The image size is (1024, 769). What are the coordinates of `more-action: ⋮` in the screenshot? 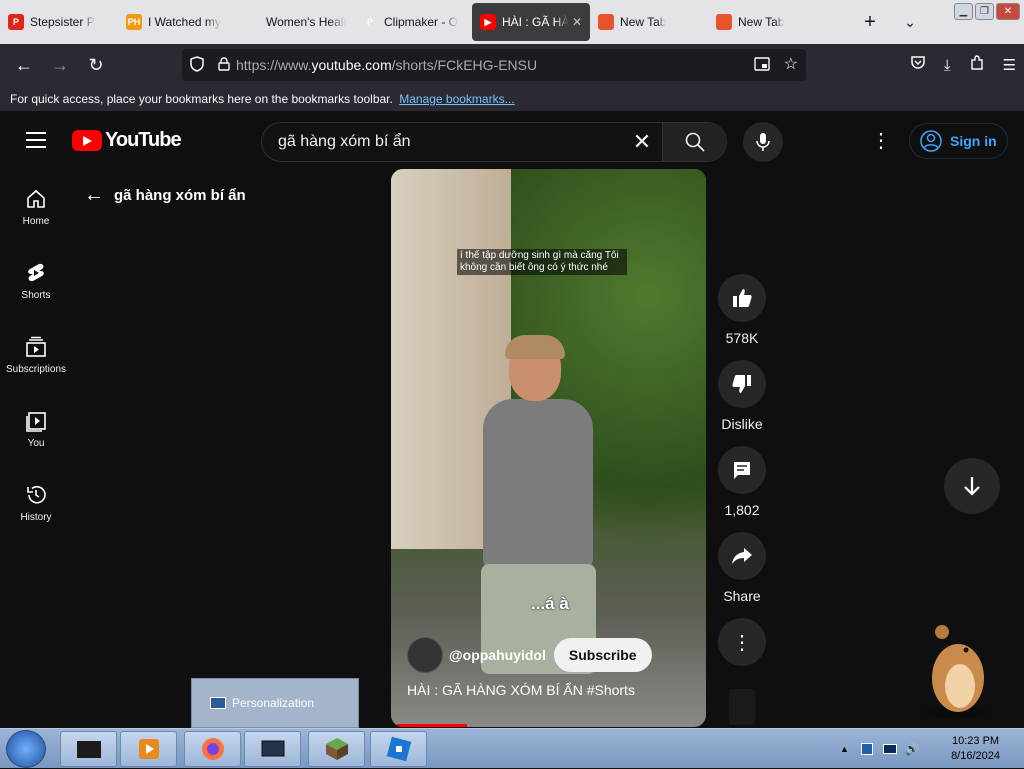 It's located at (742, 642).